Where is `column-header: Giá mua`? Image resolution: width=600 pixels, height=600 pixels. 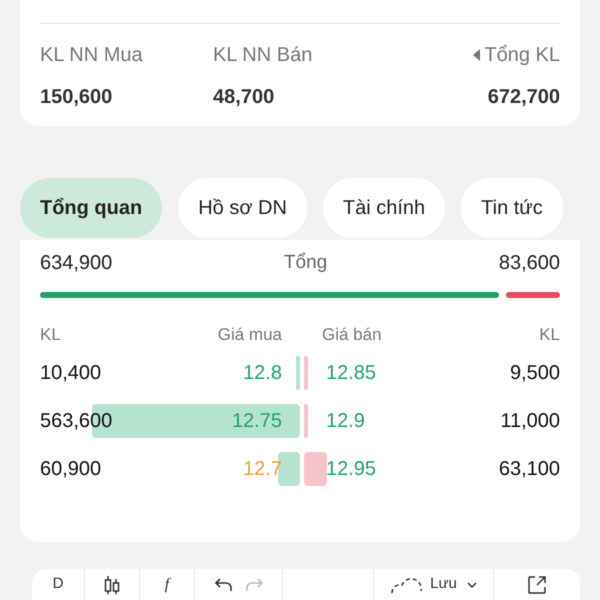
column-header: Giá mua is located at coordinates (250, 334).